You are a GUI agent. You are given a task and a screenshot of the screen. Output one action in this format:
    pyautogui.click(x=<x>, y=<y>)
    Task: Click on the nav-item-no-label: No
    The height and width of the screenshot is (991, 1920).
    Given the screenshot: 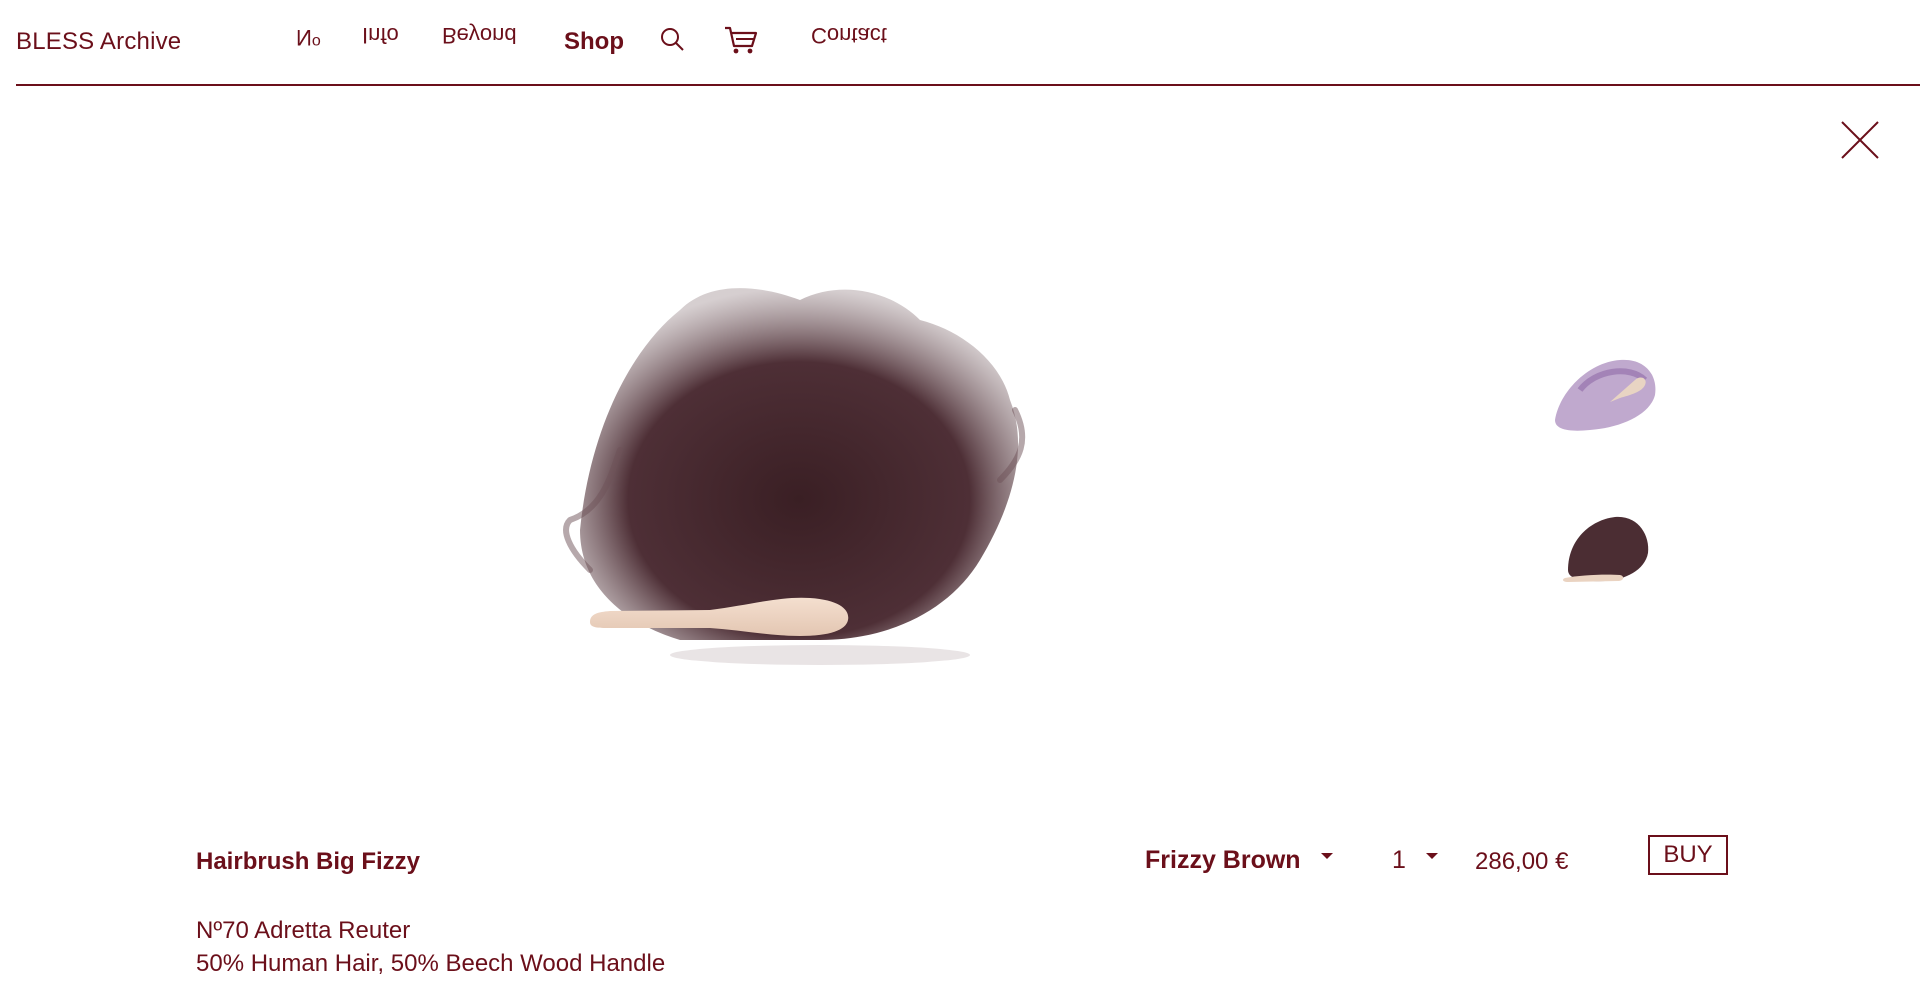 What is the action you would take?
    pyautogui.click(x=308, y=37)
    